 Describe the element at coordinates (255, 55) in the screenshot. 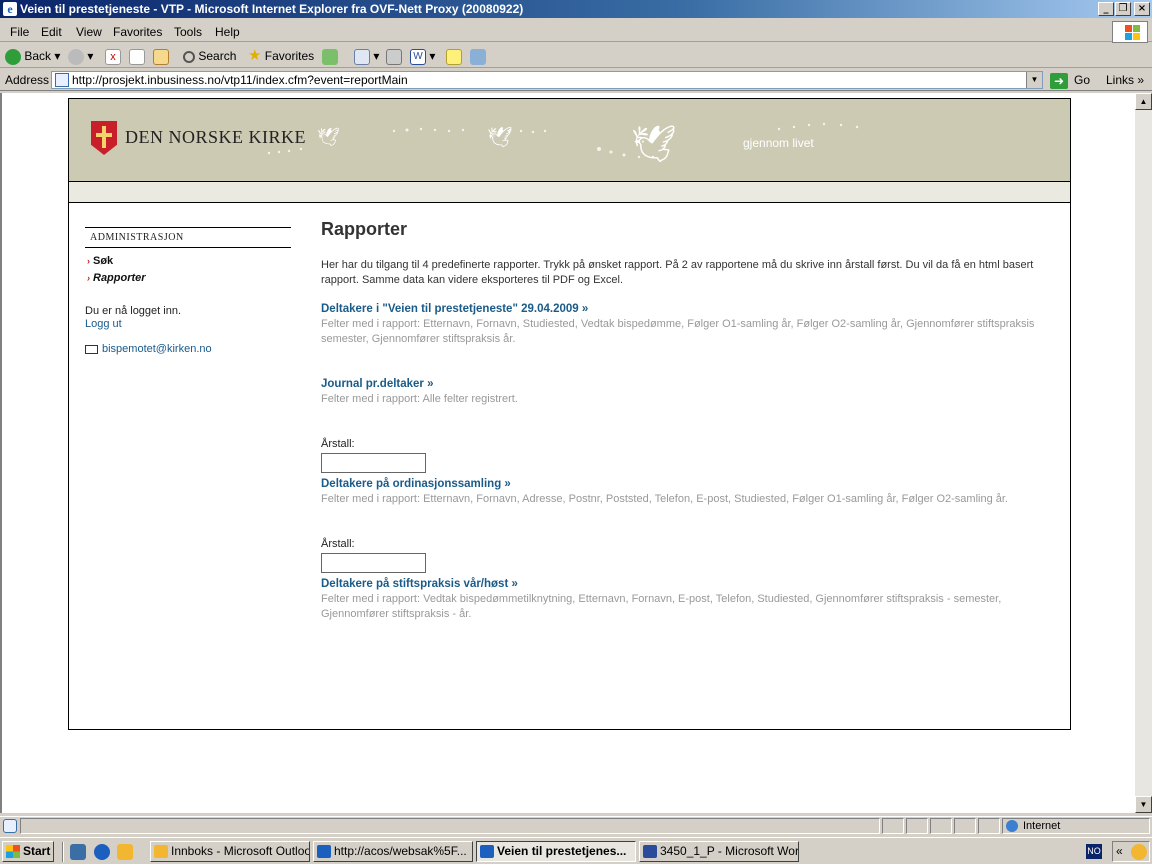

I see `star-icon: ★` at that location.